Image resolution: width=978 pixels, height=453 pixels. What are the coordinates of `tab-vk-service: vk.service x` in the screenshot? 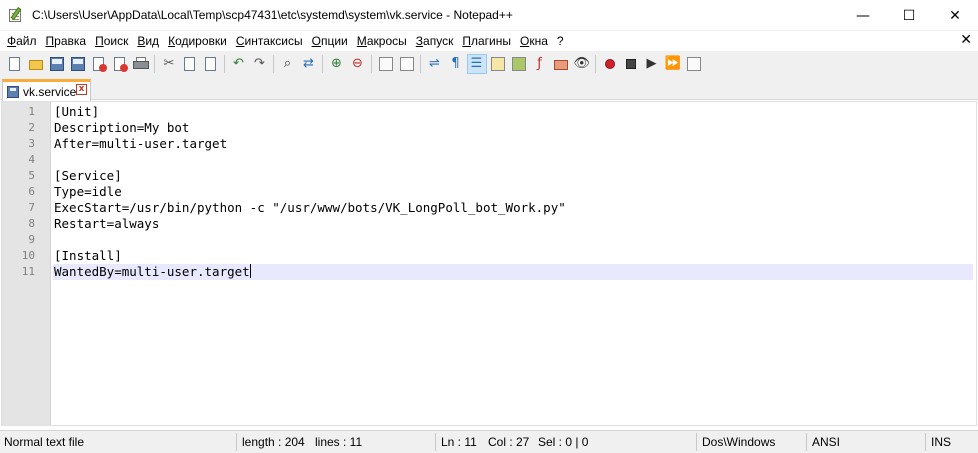 It's located at (46, 90).